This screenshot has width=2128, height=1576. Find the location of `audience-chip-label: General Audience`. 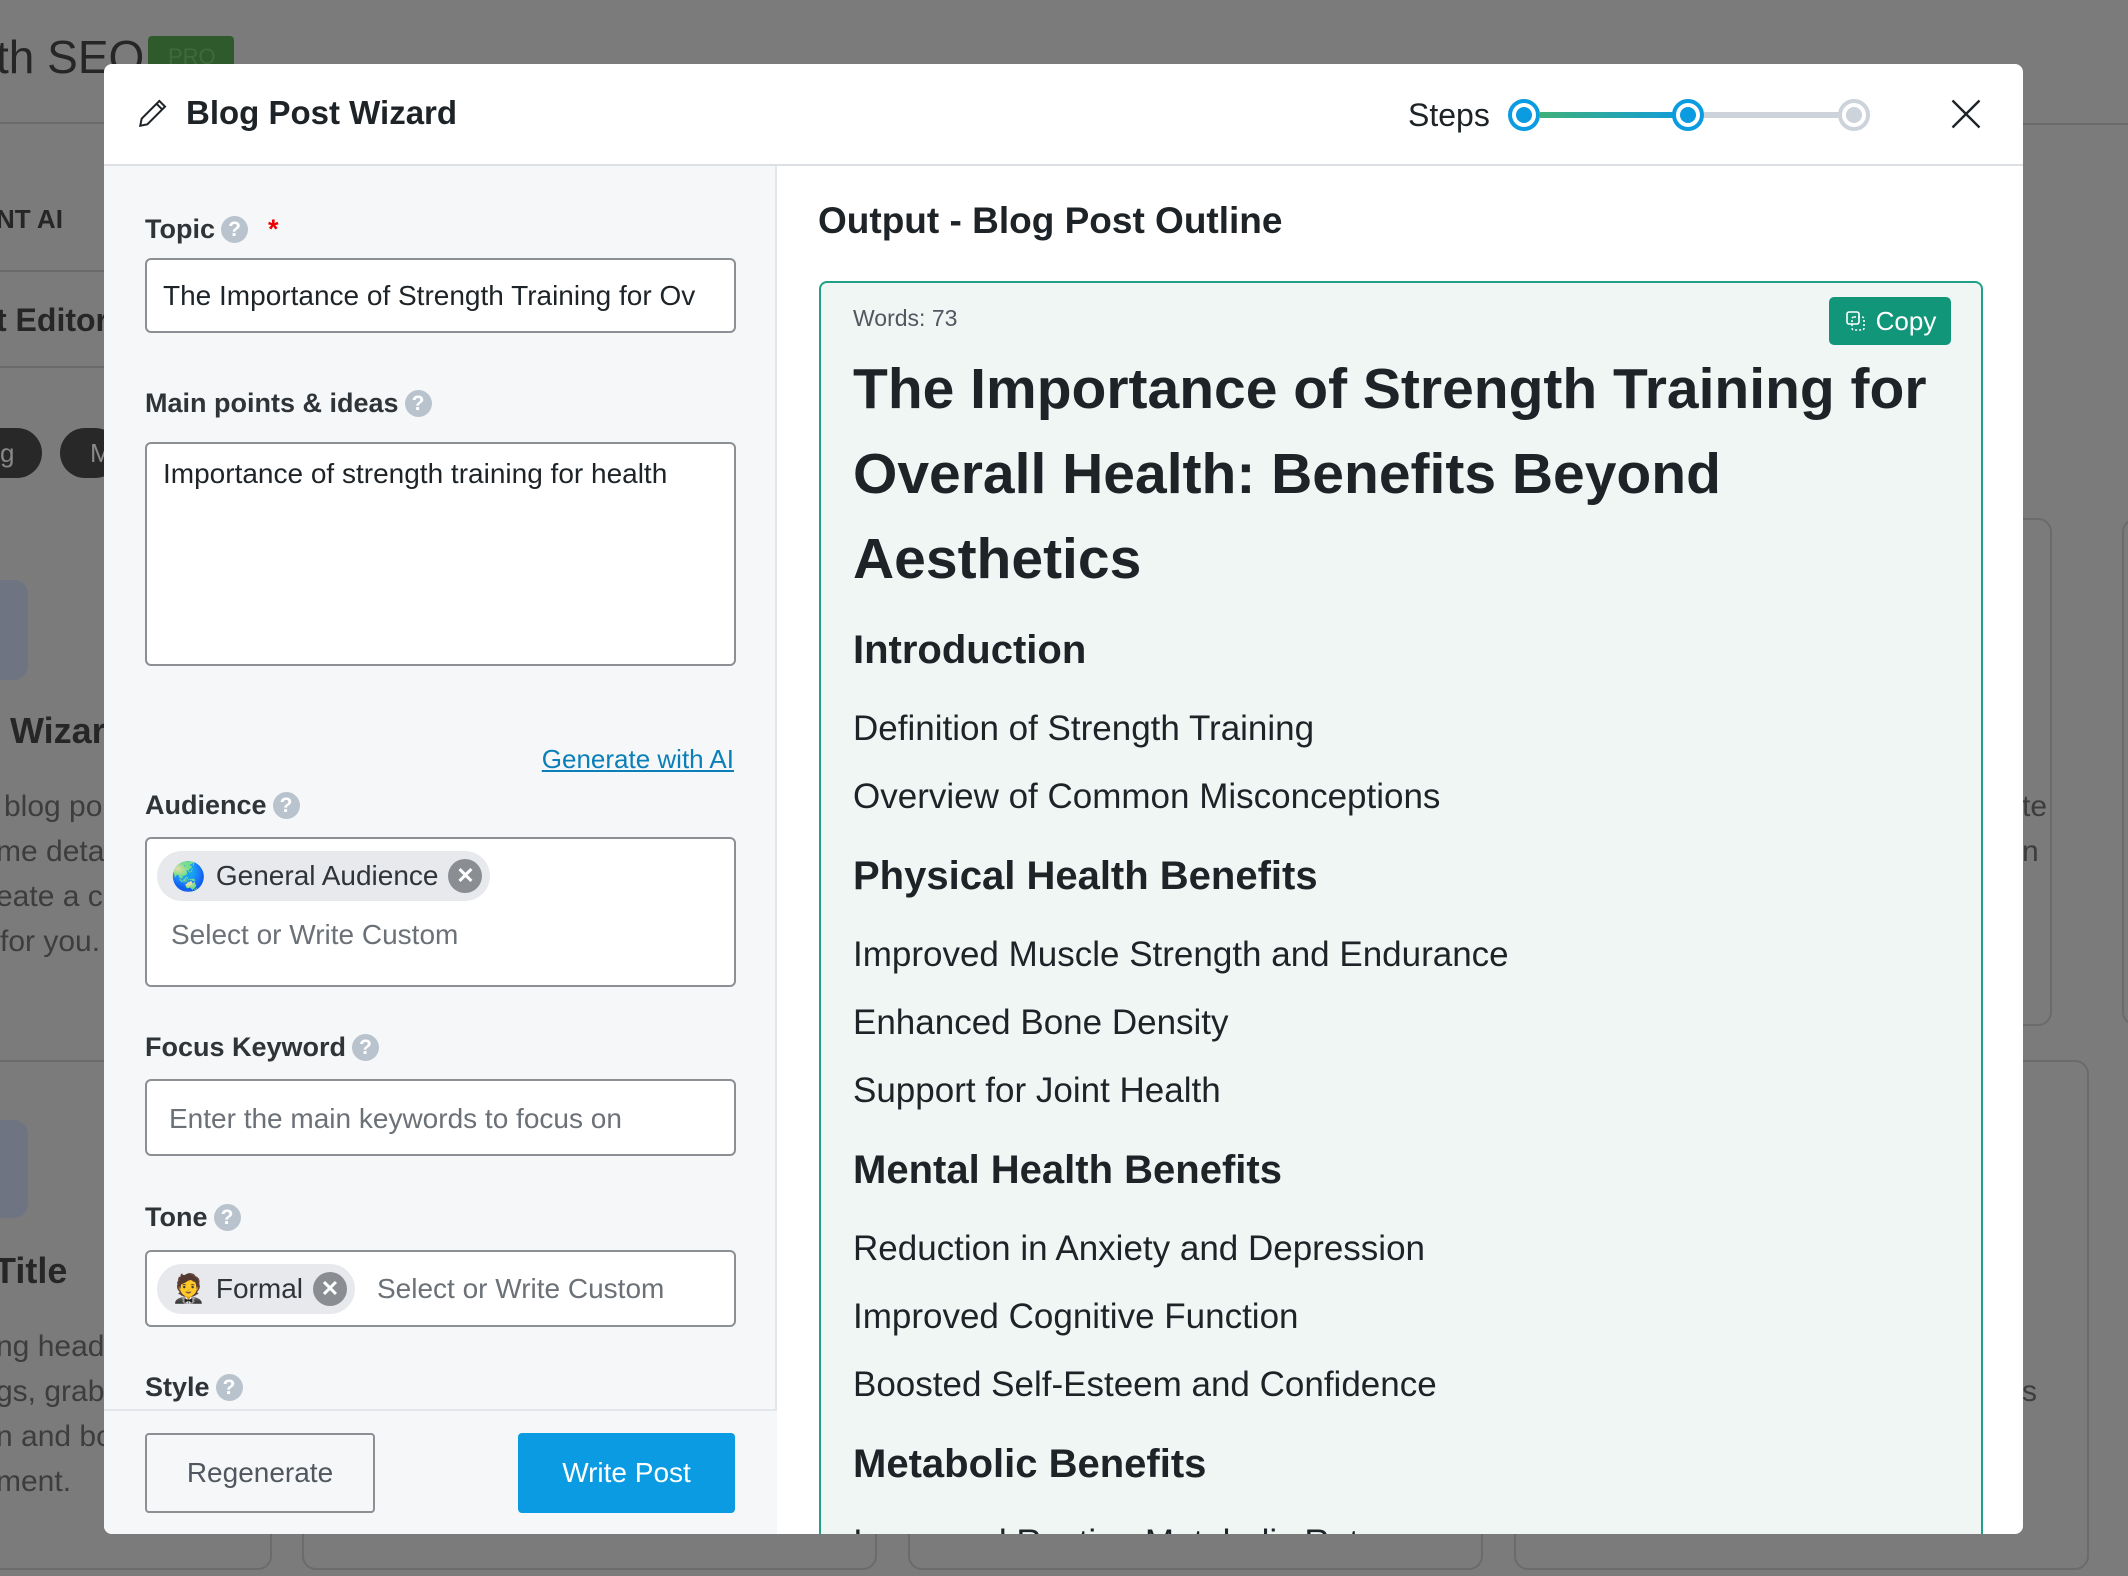

audience-chip-label: General Audience is located at coordinates (327, 875).